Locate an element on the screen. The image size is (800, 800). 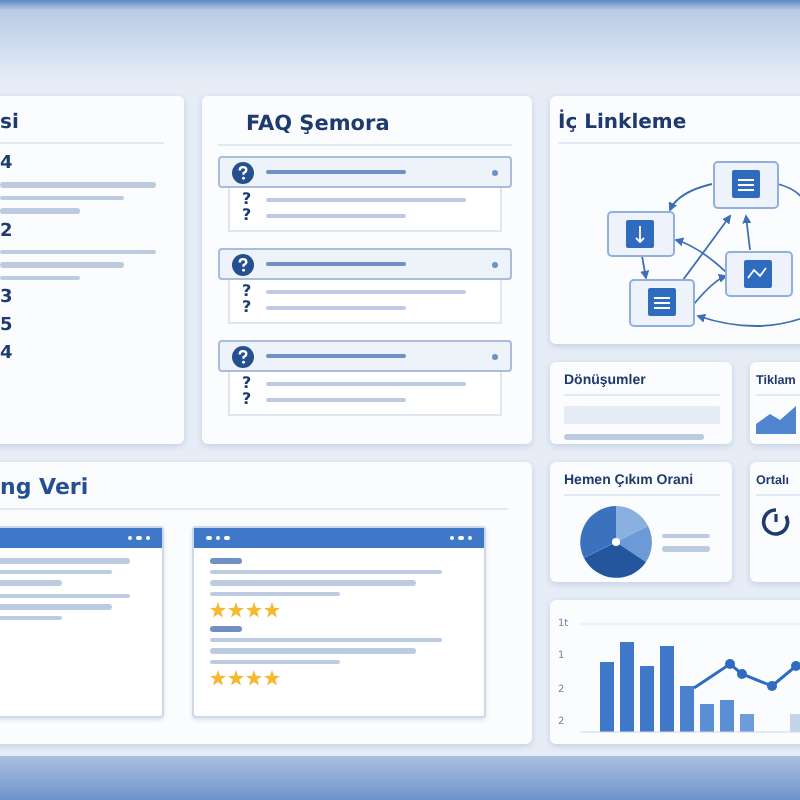
item-number: 3 is located at coordinates (7, 298).